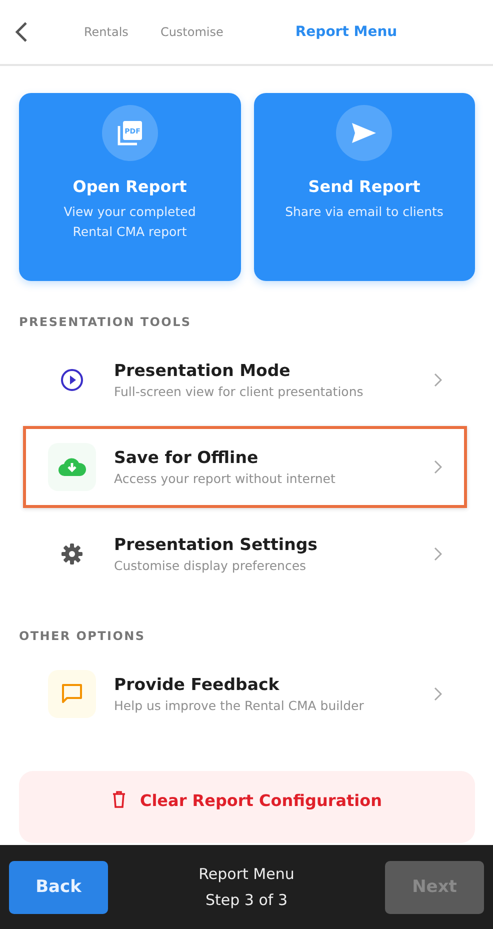  I want to click on item-title: Provide Feedback, so click(197, 684).